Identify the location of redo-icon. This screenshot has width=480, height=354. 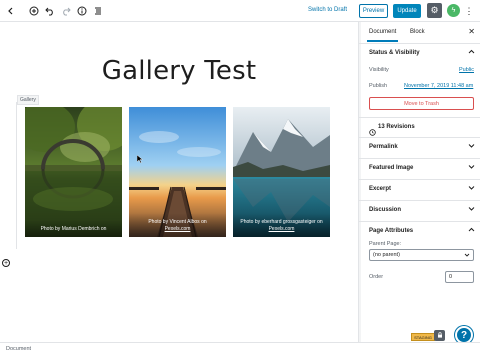
(66, 11).